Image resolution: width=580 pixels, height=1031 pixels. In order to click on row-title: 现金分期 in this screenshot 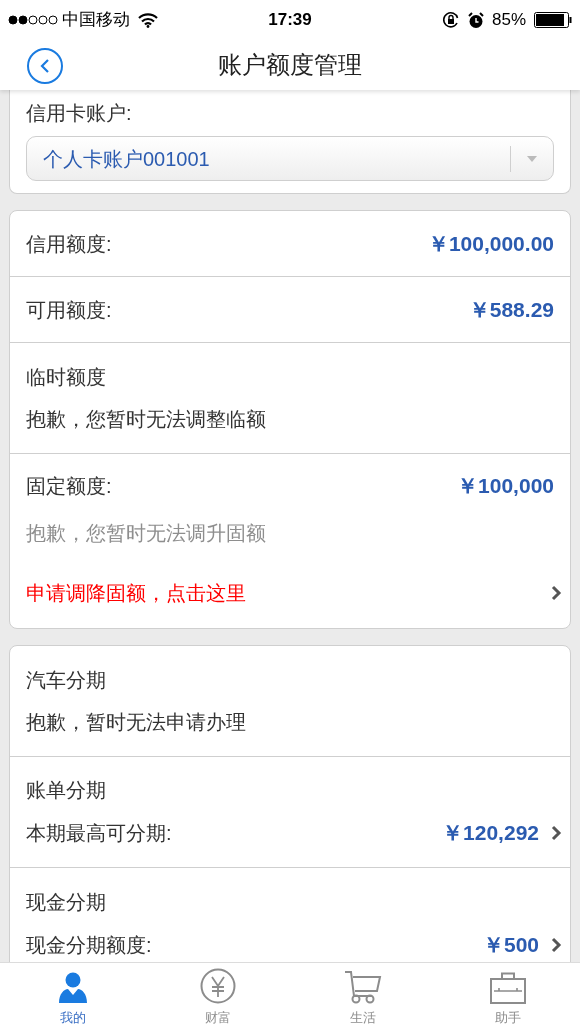, I will do `click(66, 902)`.